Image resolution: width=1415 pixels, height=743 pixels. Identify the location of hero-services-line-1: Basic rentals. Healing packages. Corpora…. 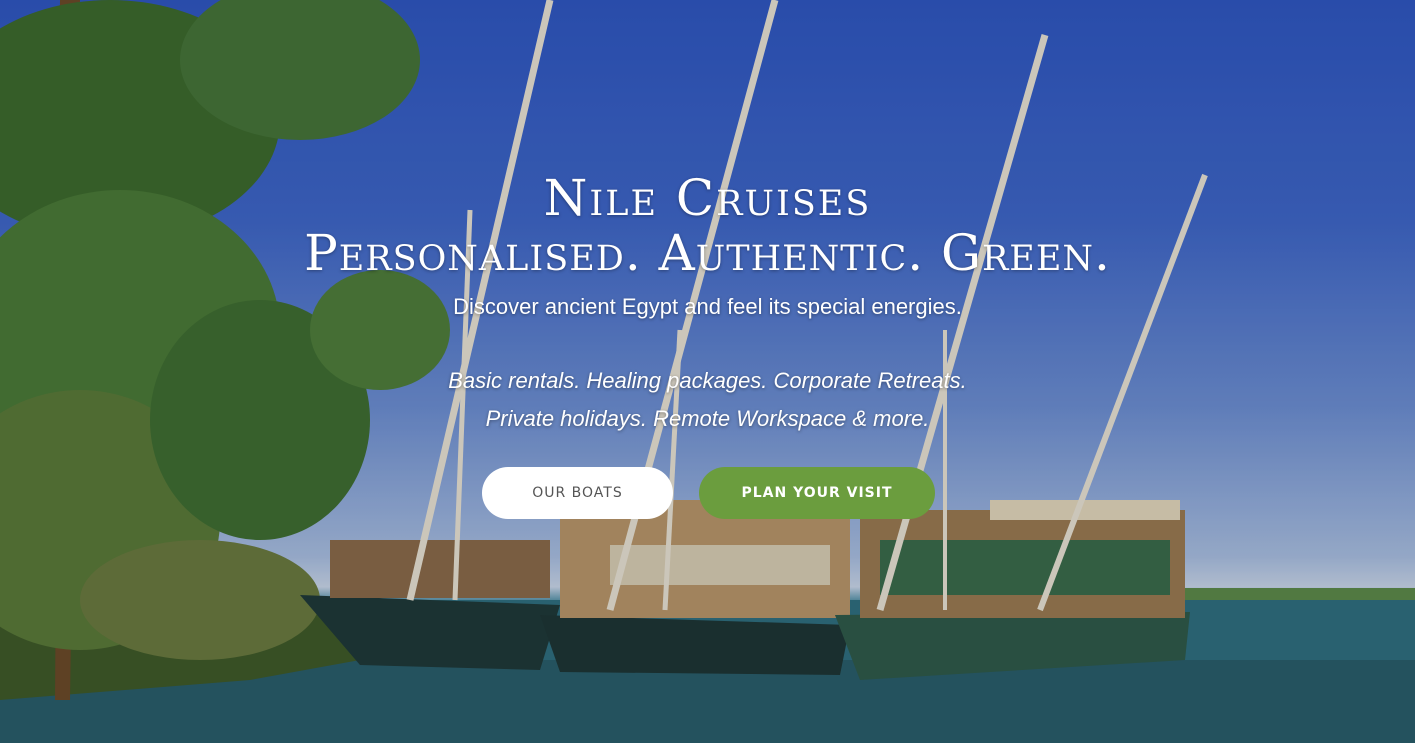
(707, 380).